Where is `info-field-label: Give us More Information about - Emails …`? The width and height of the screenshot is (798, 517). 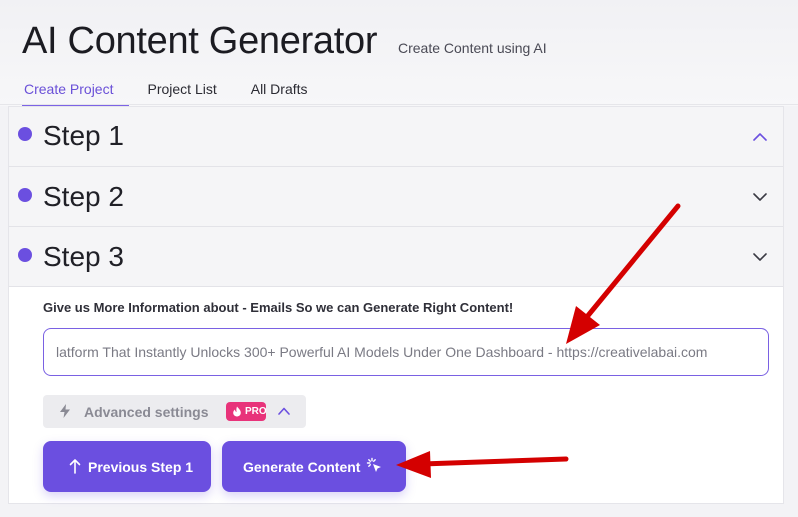
info-field-label: Give us More Information about - Emails … is located at coordinates (278, 307).